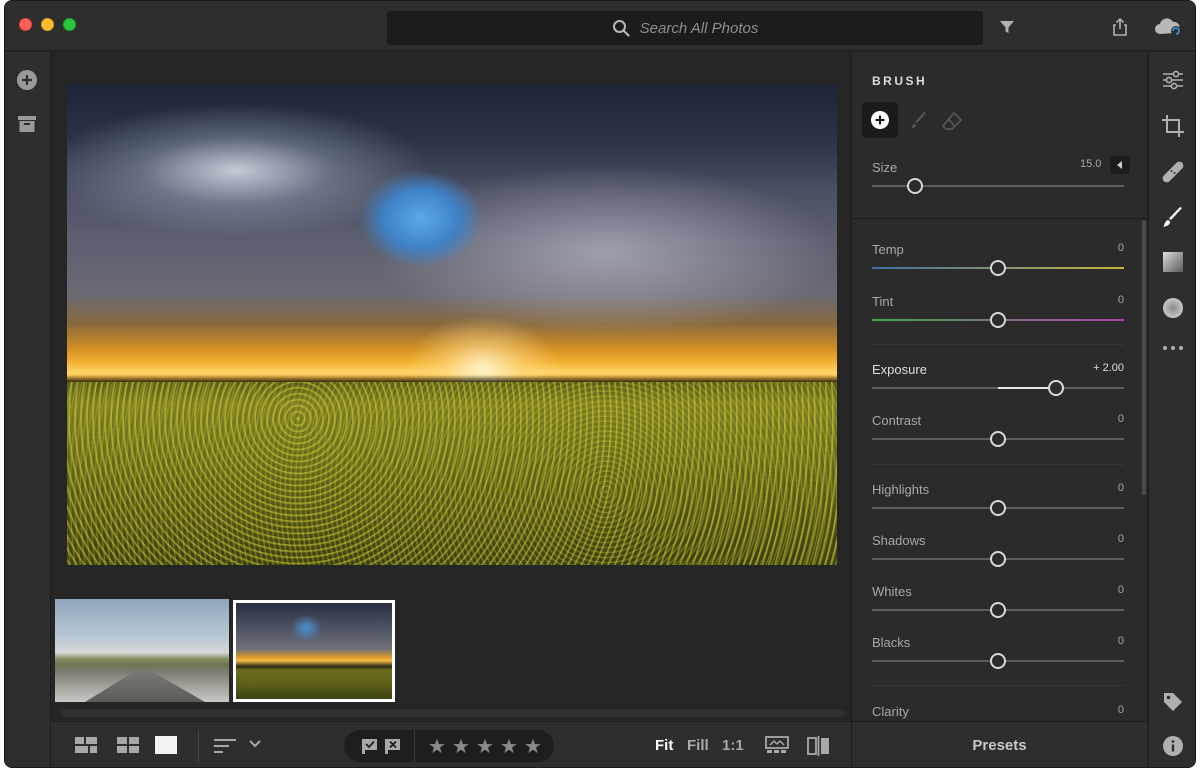 The image size is (1200, 772). Describe the element at coordinates (69, 24) in the screenshot. I see `zoom-window-button` at that location.